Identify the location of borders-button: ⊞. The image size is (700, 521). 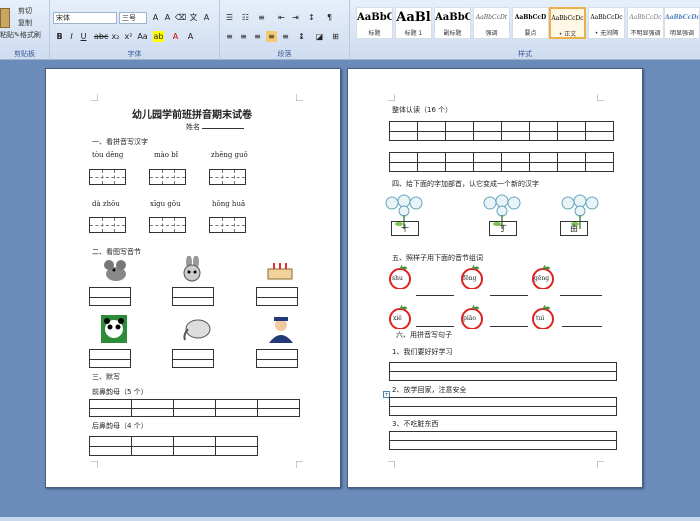
(335, 36).